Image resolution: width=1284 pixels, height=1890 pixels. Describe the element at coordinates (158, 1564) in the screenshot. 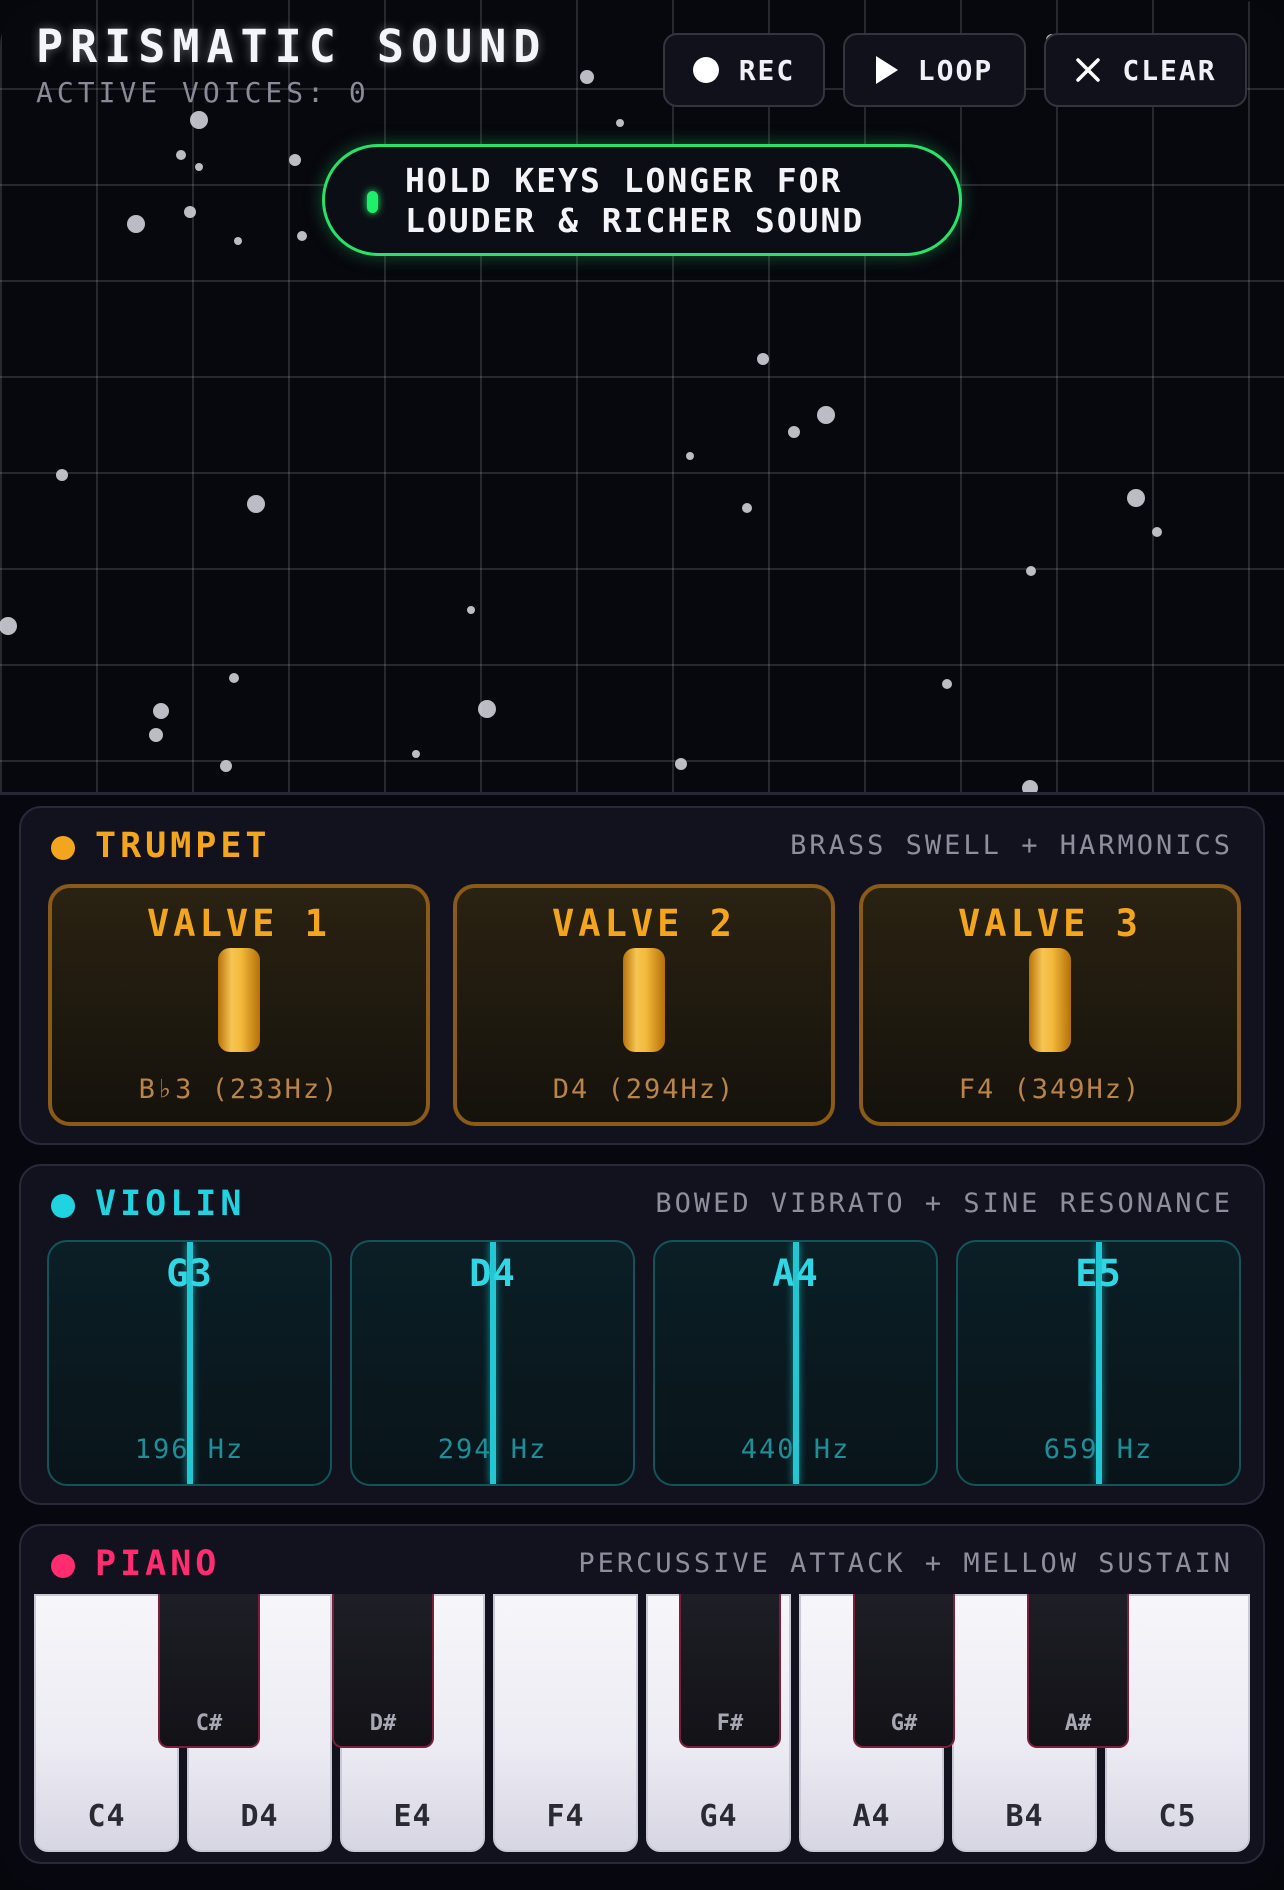

I see `piano-title: PIANO` at that location.